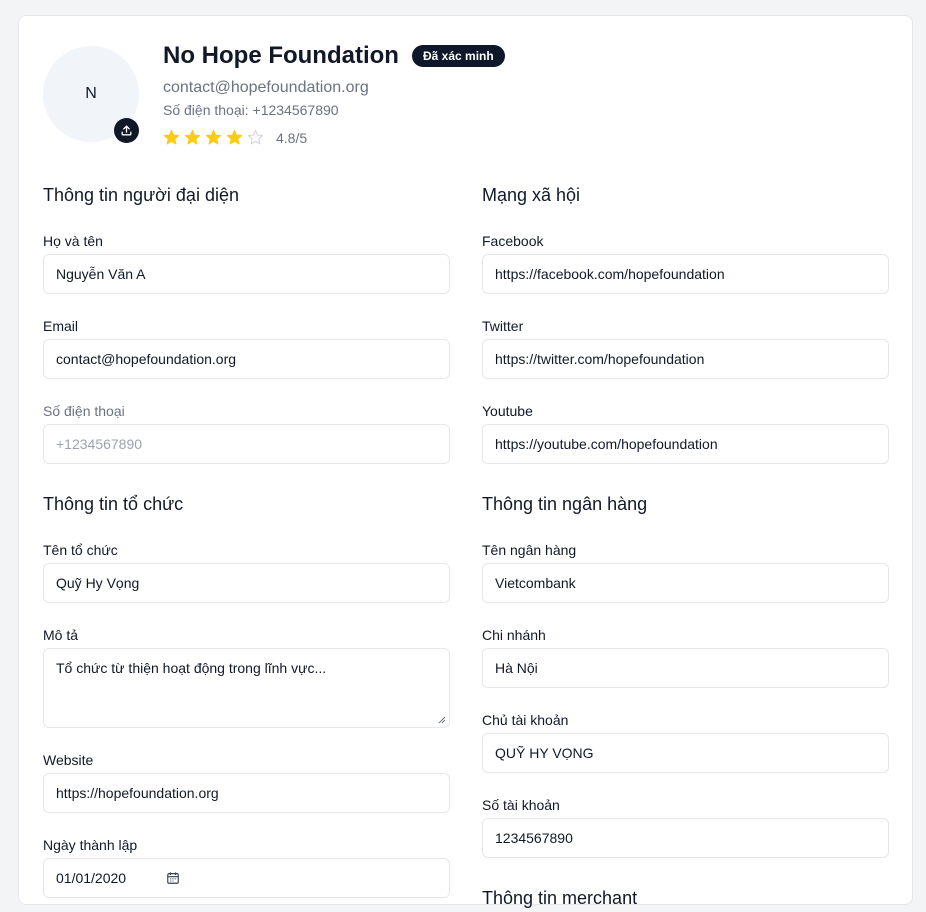  What do you see at coordinates (266, 87) in the screenshot?
I see `header-email: contact@hopefoundation.org` at bounding box center [266, 87].